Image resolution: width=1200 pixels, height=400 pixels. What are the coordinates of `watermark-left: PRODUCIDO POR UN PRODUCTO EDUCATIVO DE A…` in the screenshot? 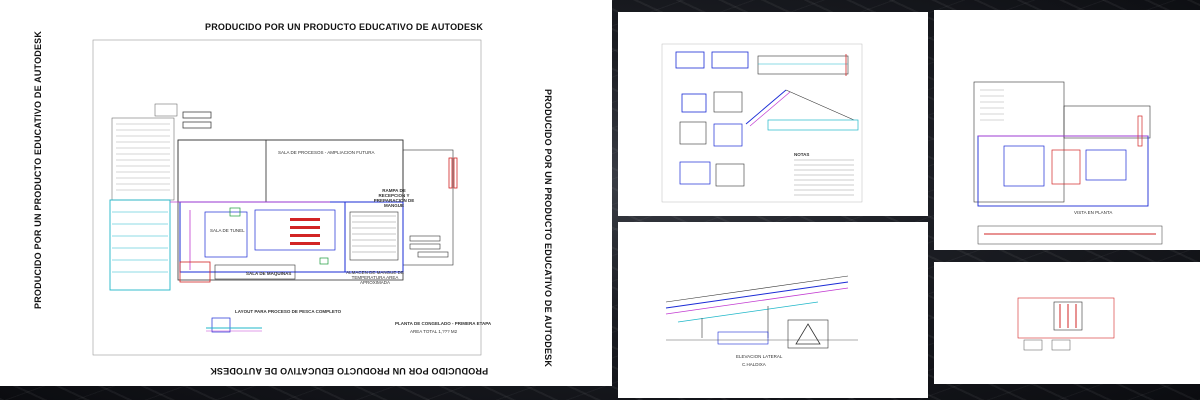 It's located at (38, 169).